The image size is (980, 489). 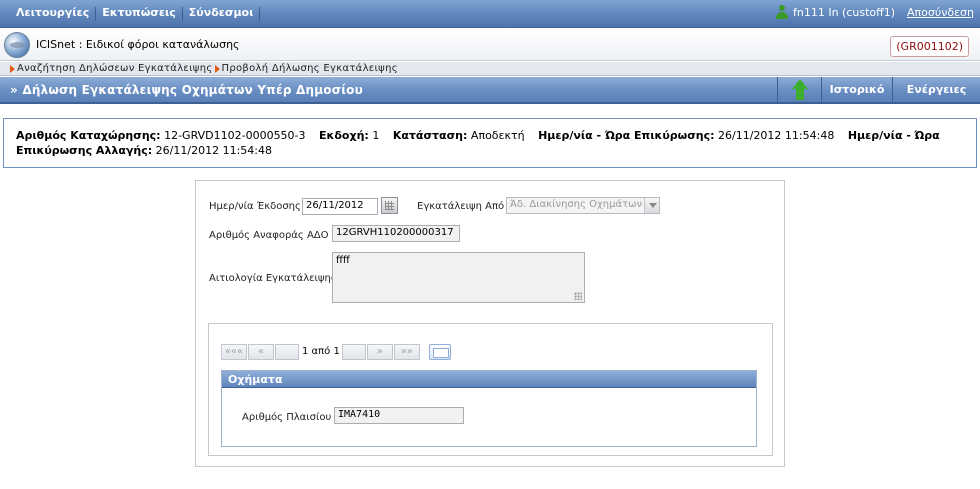 What do you see at coordinates (439, 351) in the screenshot?
I see `window-icon` at bounding box center [439, 351].